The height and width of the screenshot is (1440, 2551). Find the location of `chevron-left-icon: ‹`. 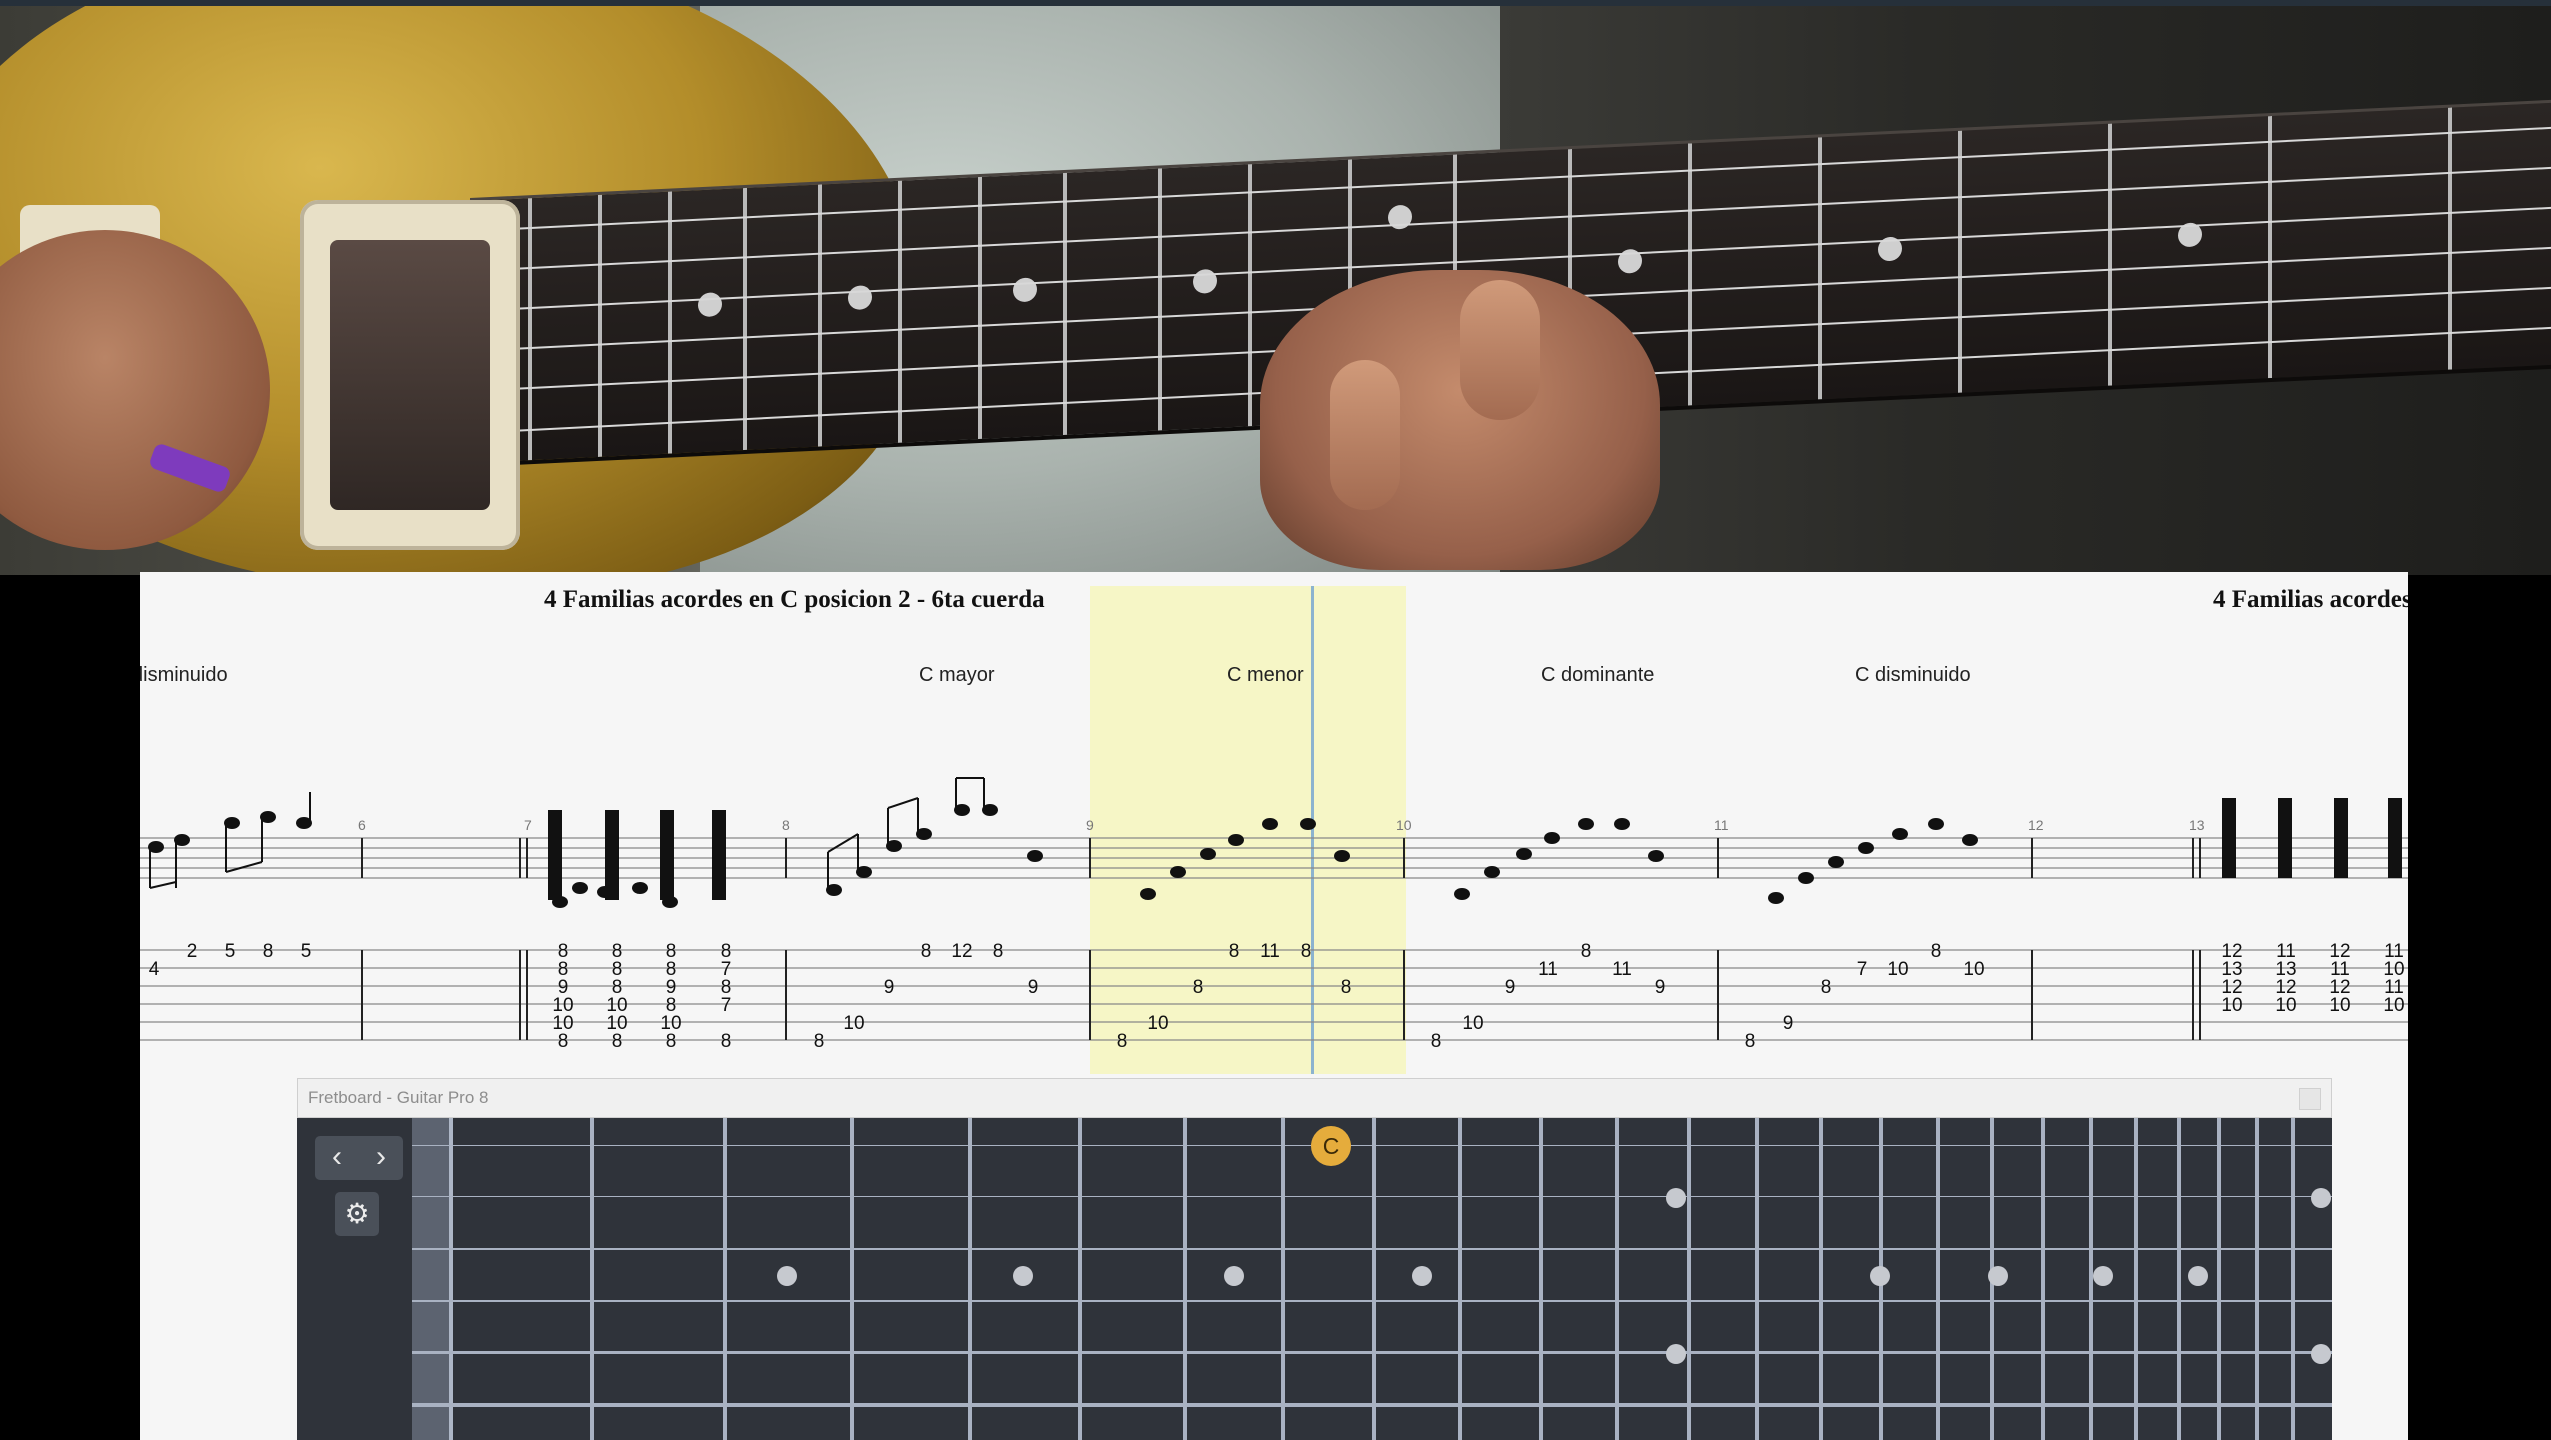

chevron-left-icon: ‹ is located at coordinates (337, 1158).